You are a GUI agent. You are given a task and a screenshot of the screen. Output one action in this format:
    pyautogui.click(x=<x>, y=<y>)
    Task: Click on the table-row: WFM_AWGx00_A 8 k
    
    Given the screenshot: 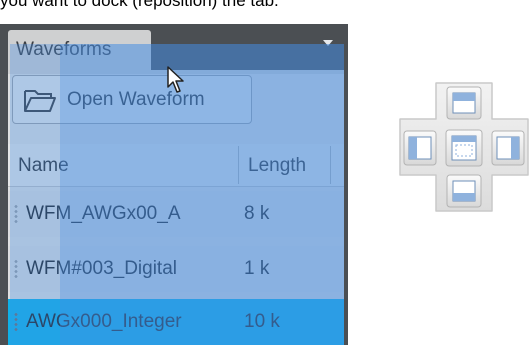 What is the action you would take?
    pyautogui.click(x=176, y=214)
    